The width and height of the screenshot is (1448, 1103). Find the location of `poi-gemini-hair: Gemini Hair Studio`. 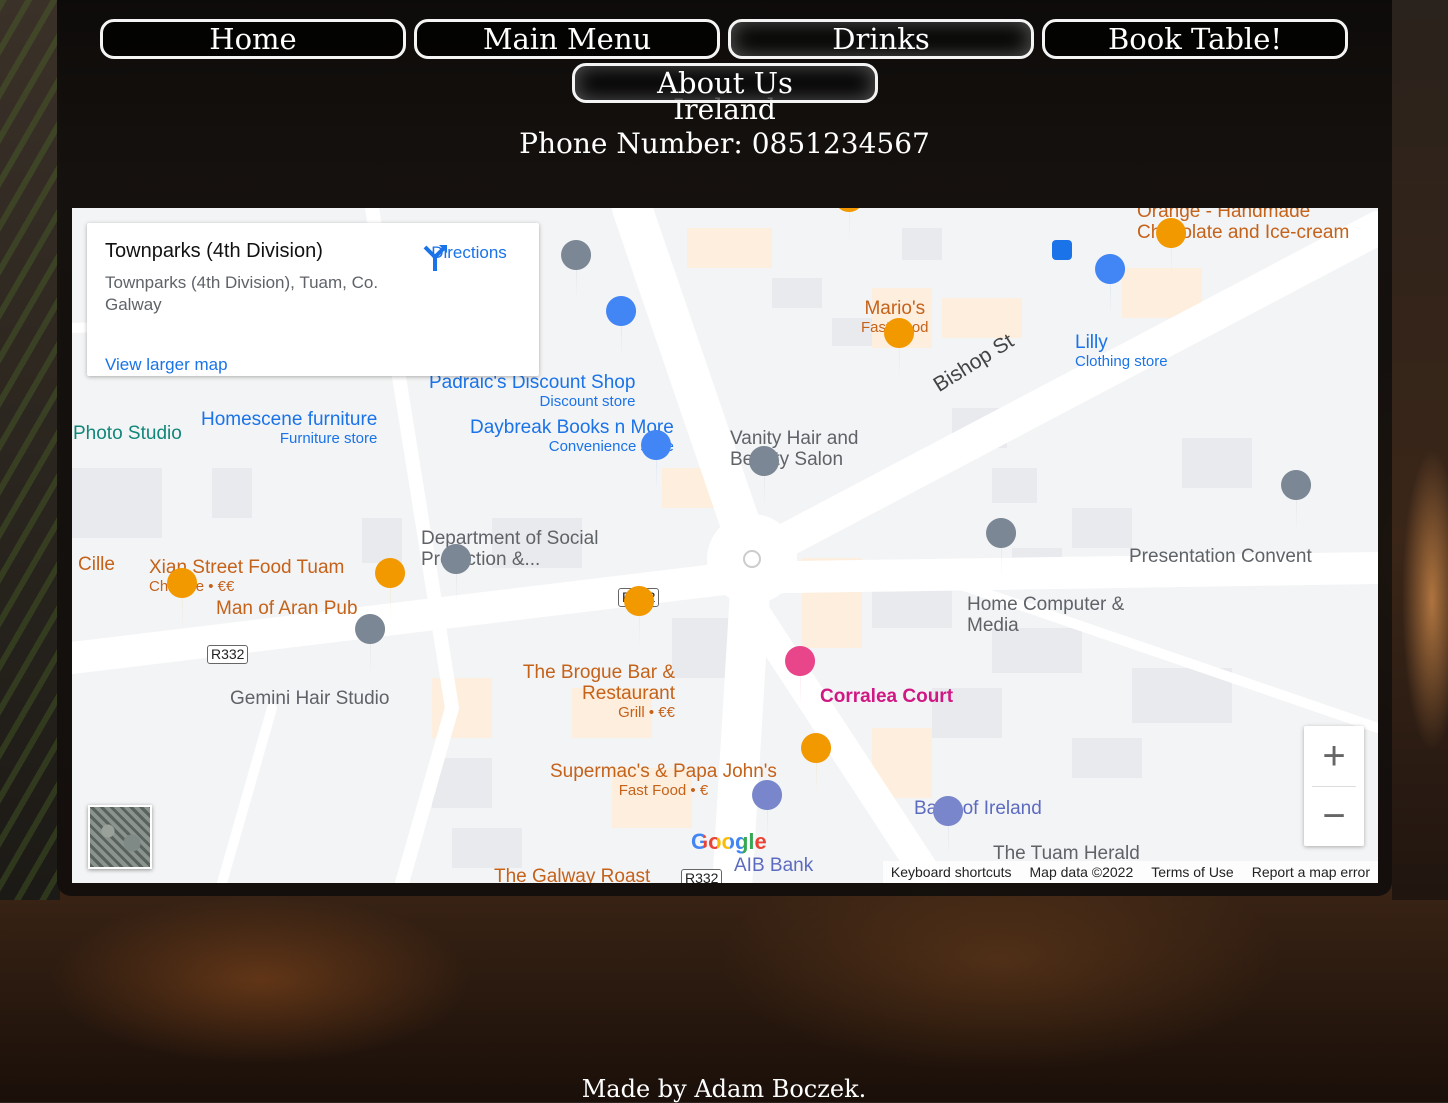

poi-gemini-hair: Gemini Hair Studio is located at coordinates (309, 698).